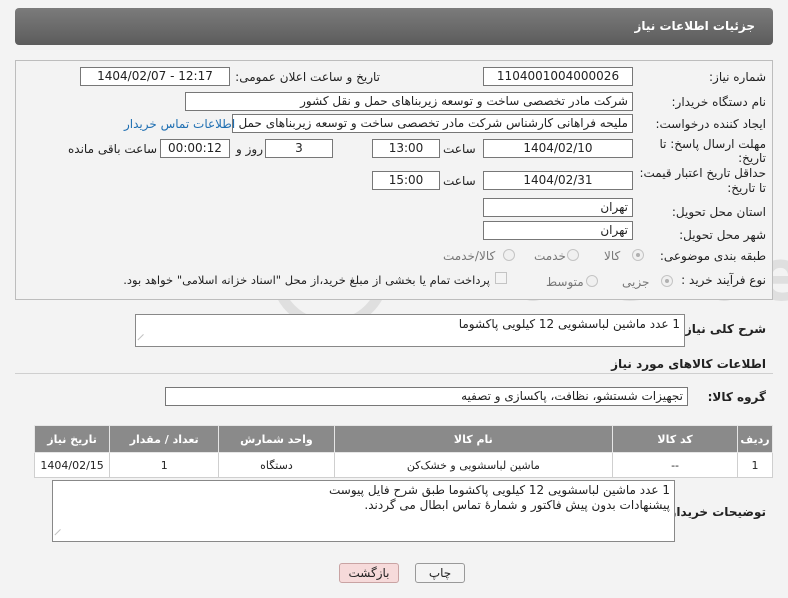 The image size is (788, 598). I want to click on process-option-minor: جزیی, so click(636, 282).